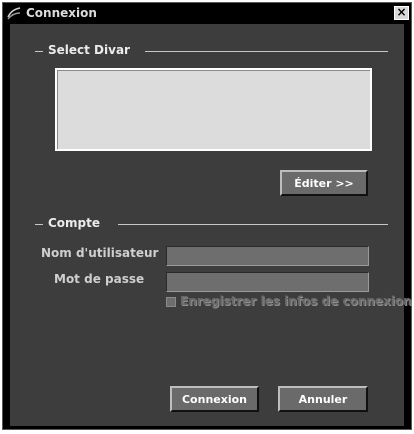 This screenshot has width=414, height=434. Describe the element at coordinates (39, 51) in the screenshot. I see `divar-group-line-left` at that location.